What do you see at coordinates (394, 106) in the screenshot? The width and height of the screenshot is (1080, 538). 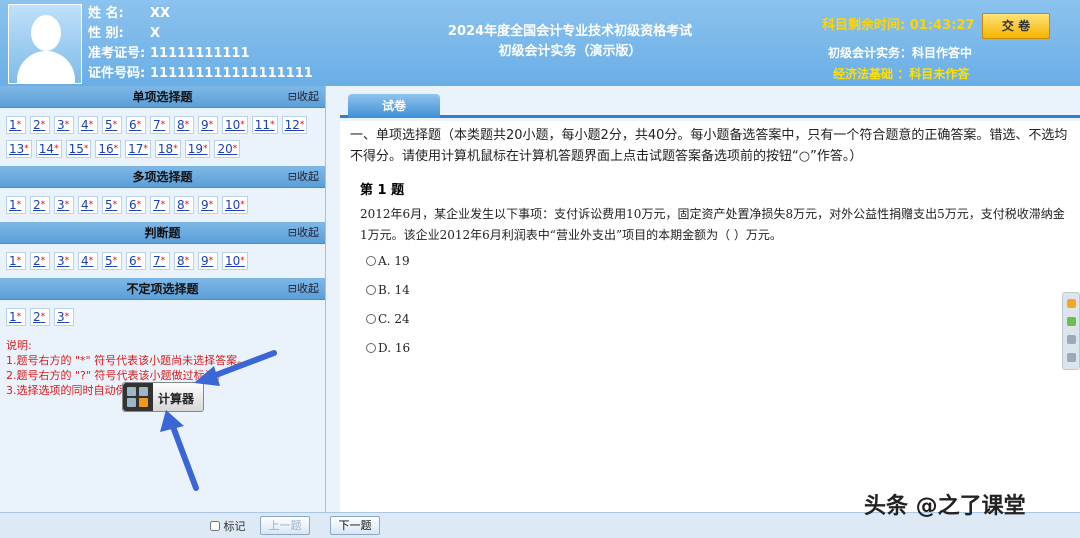 I see `tab-exam-paper: 试卷` at bounding box center [394, 106].